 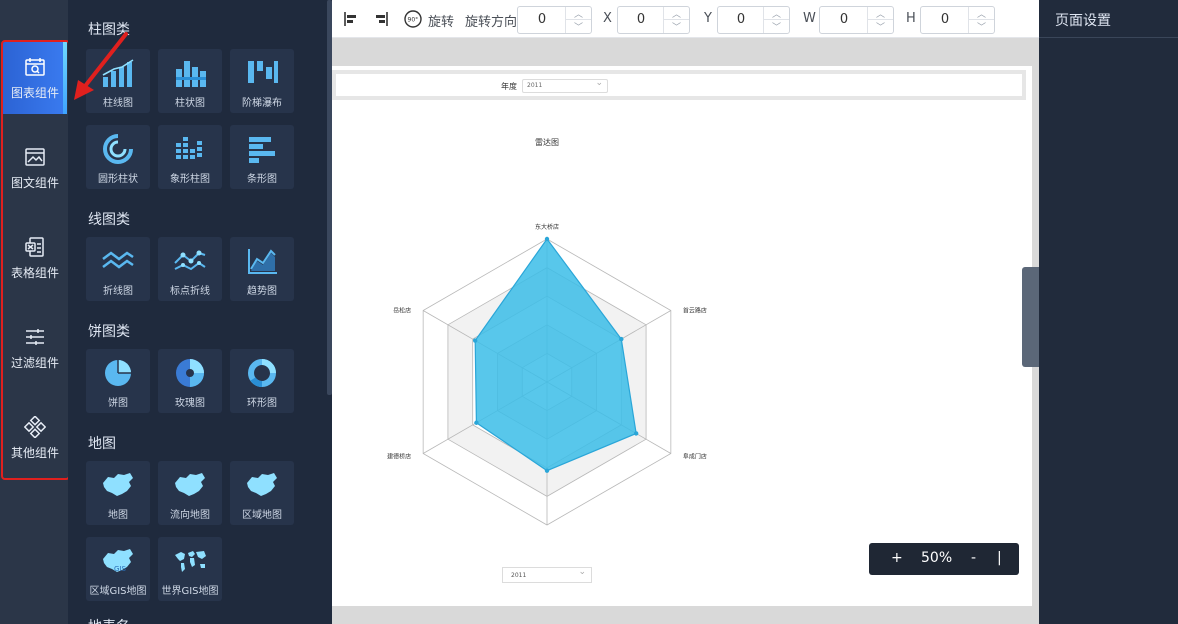 What do you see at coordinates (35, 260) in the screenshot?
I see `highlight-box` at bounding box center [35, 260].